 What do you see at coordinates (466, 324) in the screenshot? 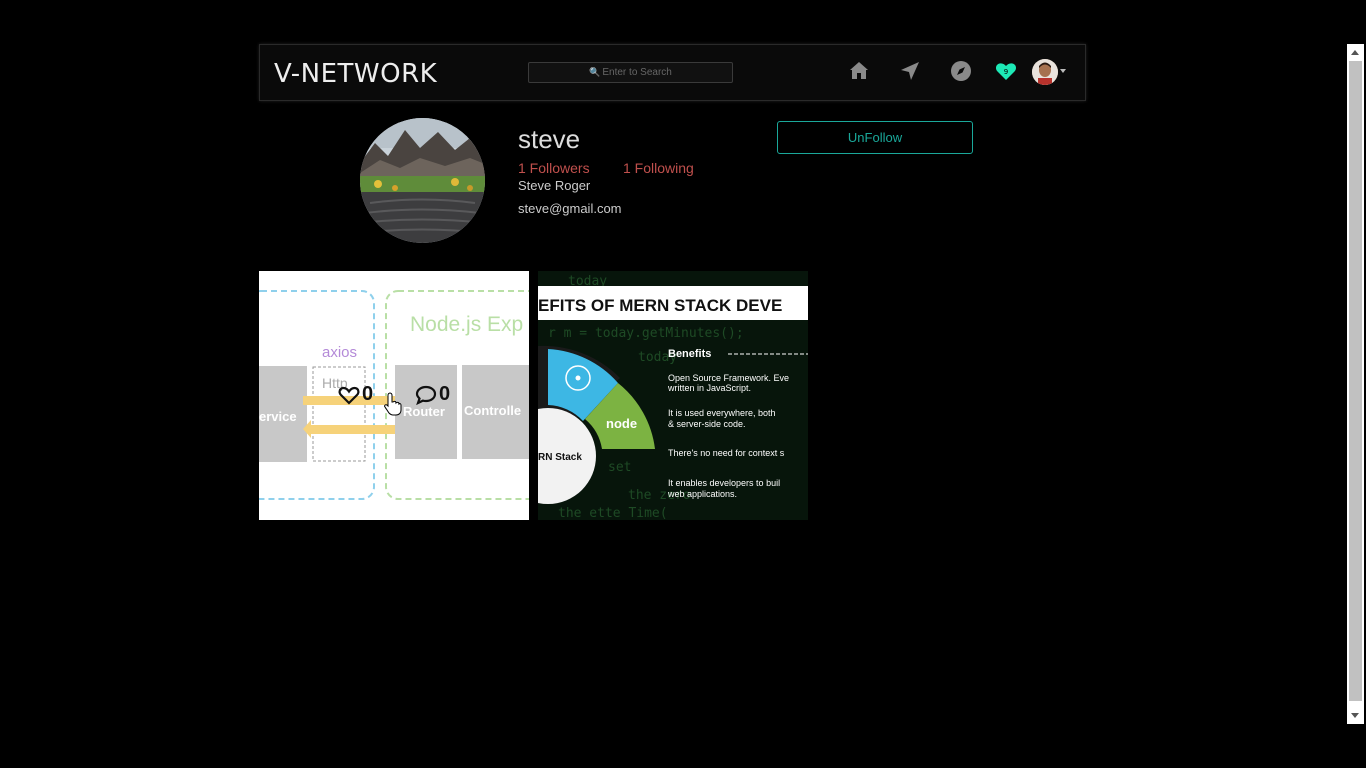
I see `post-image-text: Node.js Exp` at bounding box center [466, 324].